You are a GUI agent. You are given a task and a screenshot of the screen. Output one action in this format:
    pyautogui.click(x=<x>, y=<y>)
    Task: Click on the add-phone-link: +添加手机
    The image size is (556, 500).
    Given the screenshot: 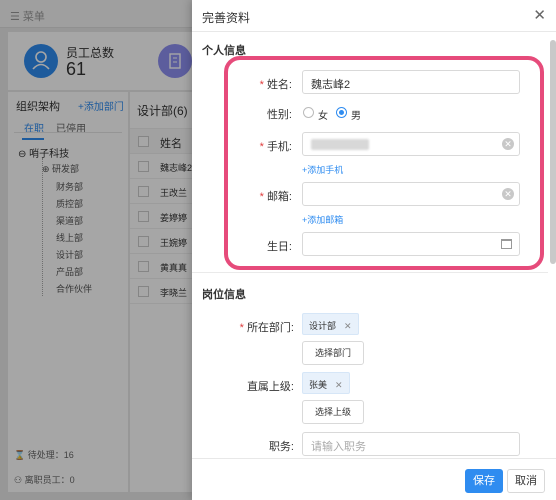 What is the action you would take?
    pyautogui.click(x=322, y=169)
    